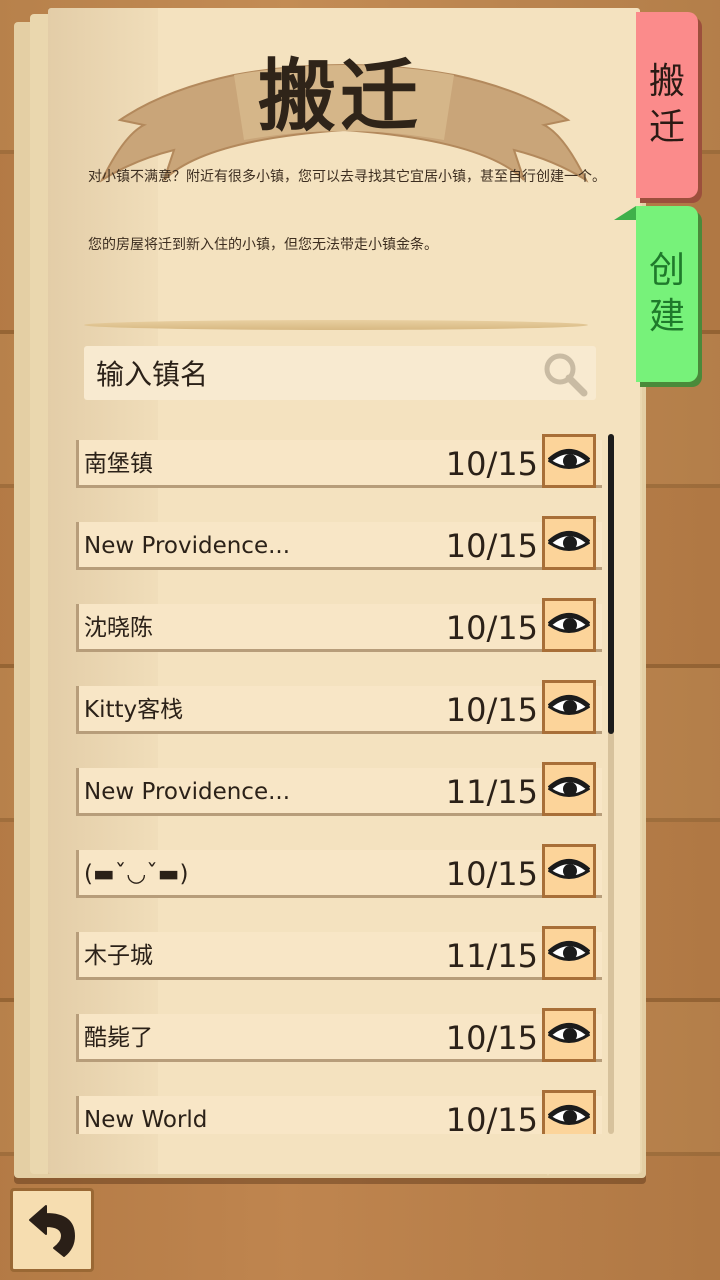 The width and height of the screenshot is (720, 1280). I want to click on back-button, so click(52, 1230).